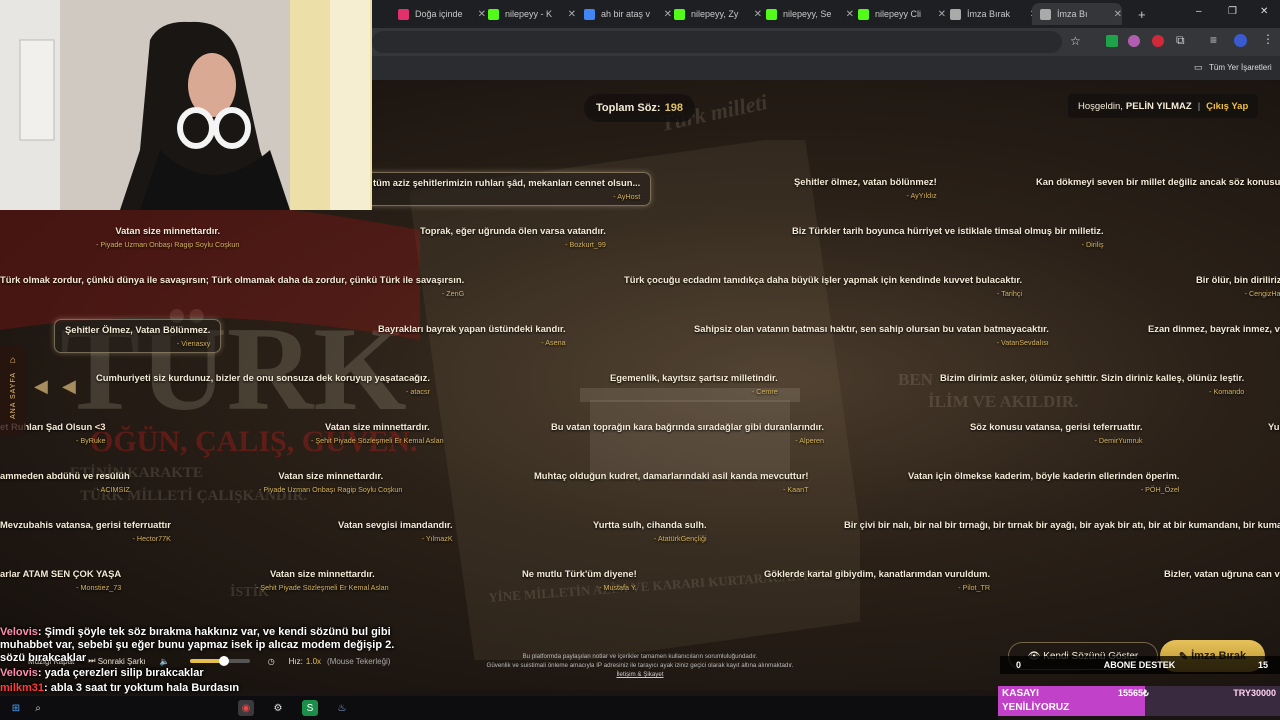 The width and height of the screenshot is (1280, 720). Describe the element at coordinates (1158, 41) in the screenshot. I see `extension-red-icon` at that location.